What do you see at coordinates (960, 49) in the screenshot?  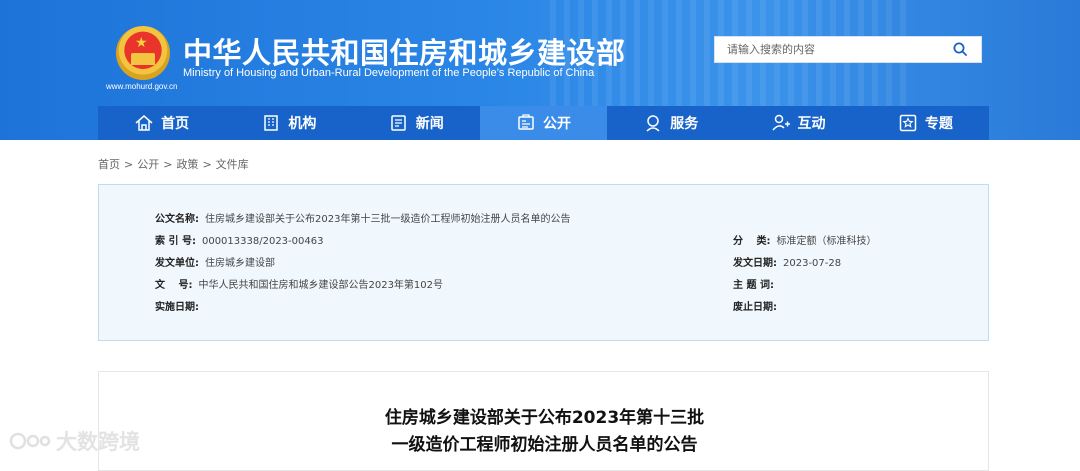 I see `search-icon` at bounding box center [960, 49].